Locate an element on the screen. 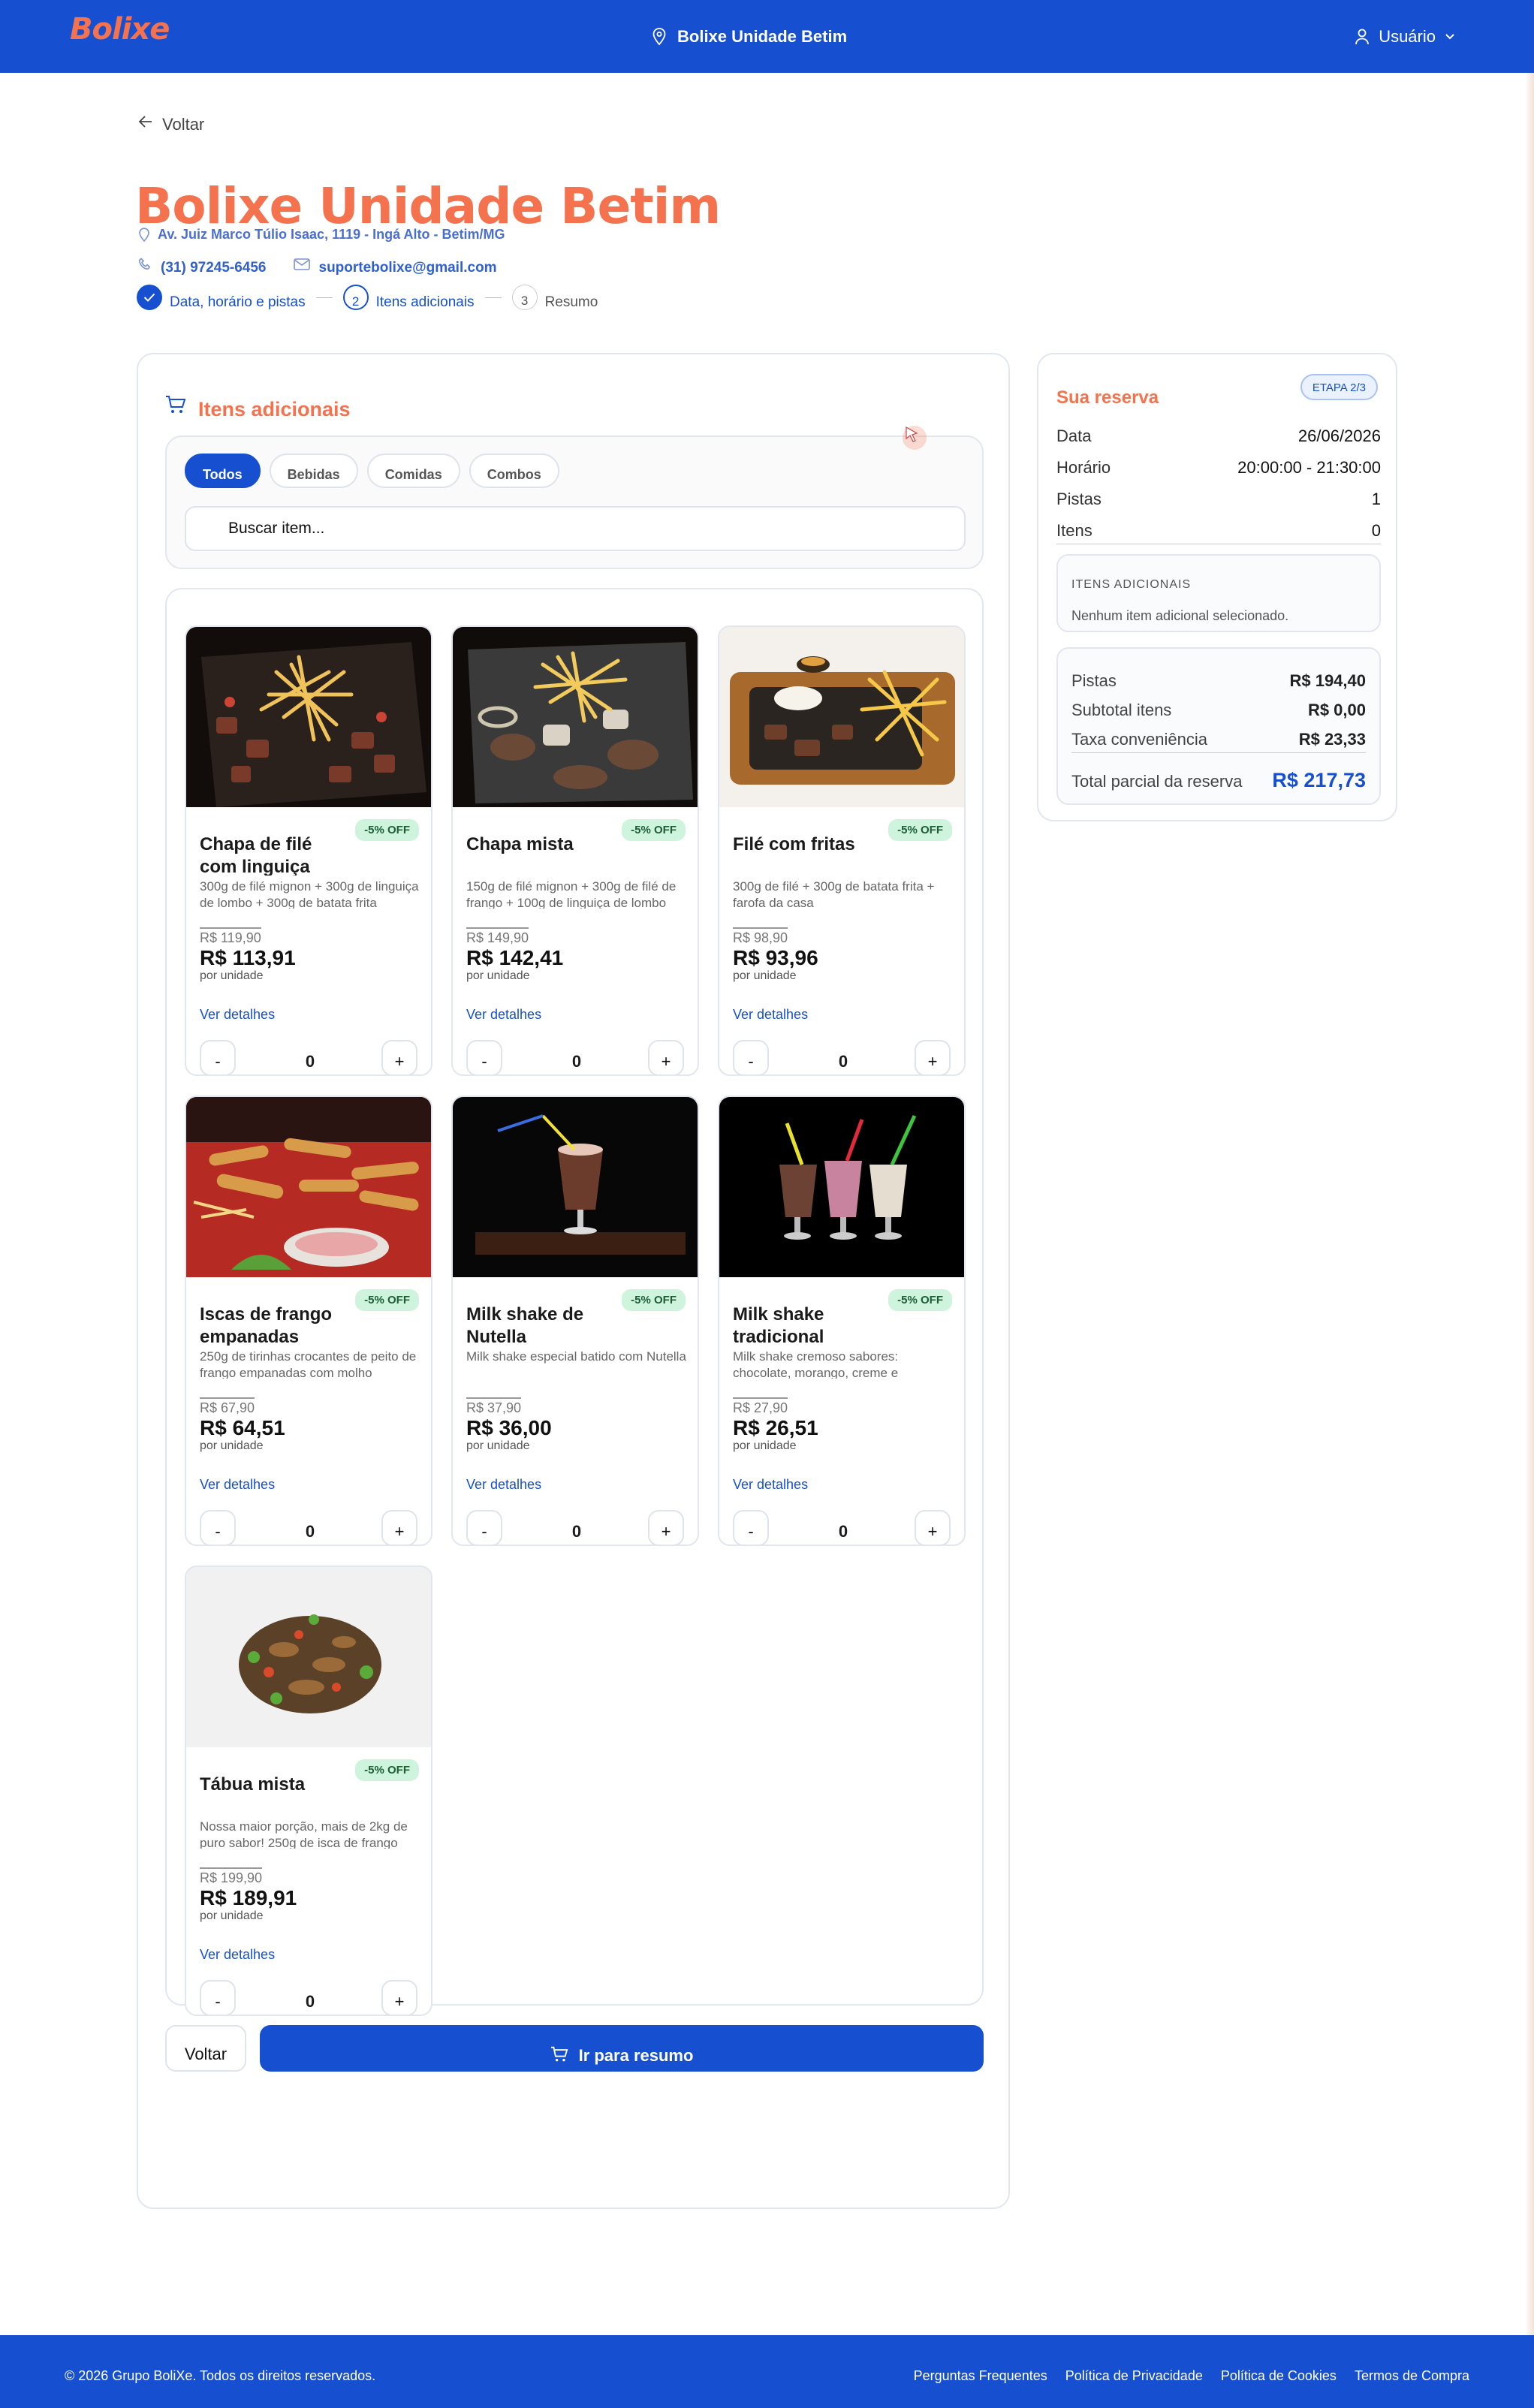  product-name: Filé com fritas is located at coordinates (794, 844).